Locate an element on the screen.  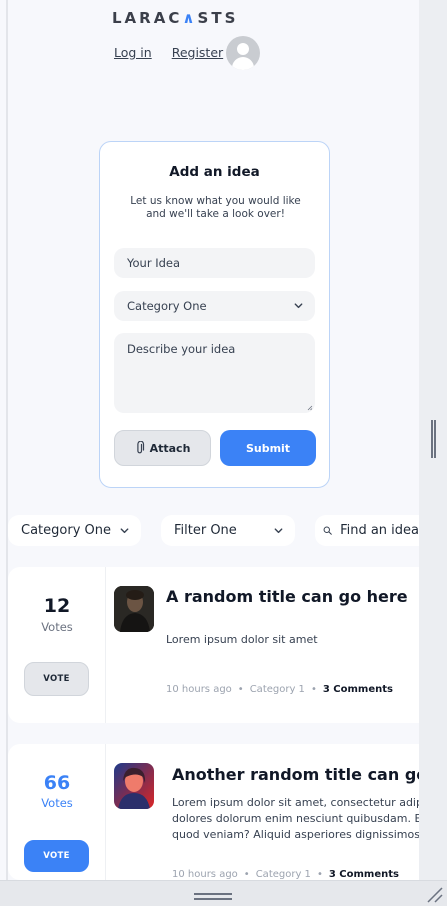
user-avatar-icon is located at coordinates (243, 53).